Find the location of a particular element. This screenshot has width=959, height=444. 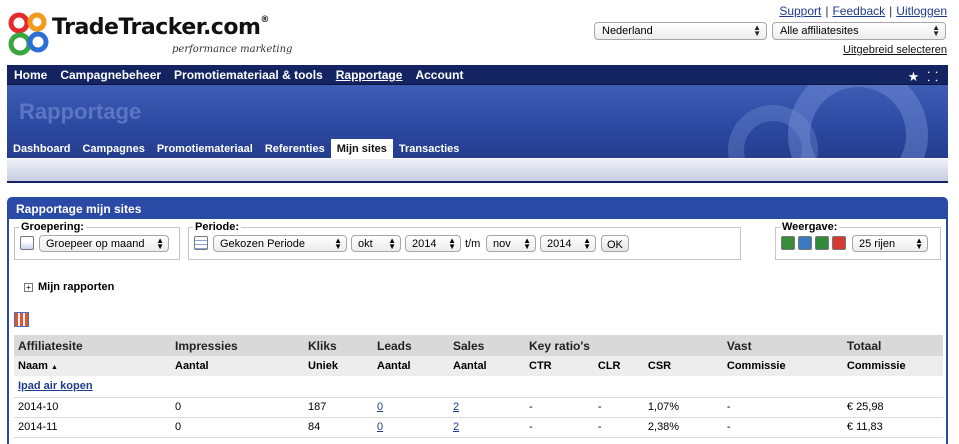

col-group-affiliate-site: Affiliatesite is located at coordinates (50, 345).